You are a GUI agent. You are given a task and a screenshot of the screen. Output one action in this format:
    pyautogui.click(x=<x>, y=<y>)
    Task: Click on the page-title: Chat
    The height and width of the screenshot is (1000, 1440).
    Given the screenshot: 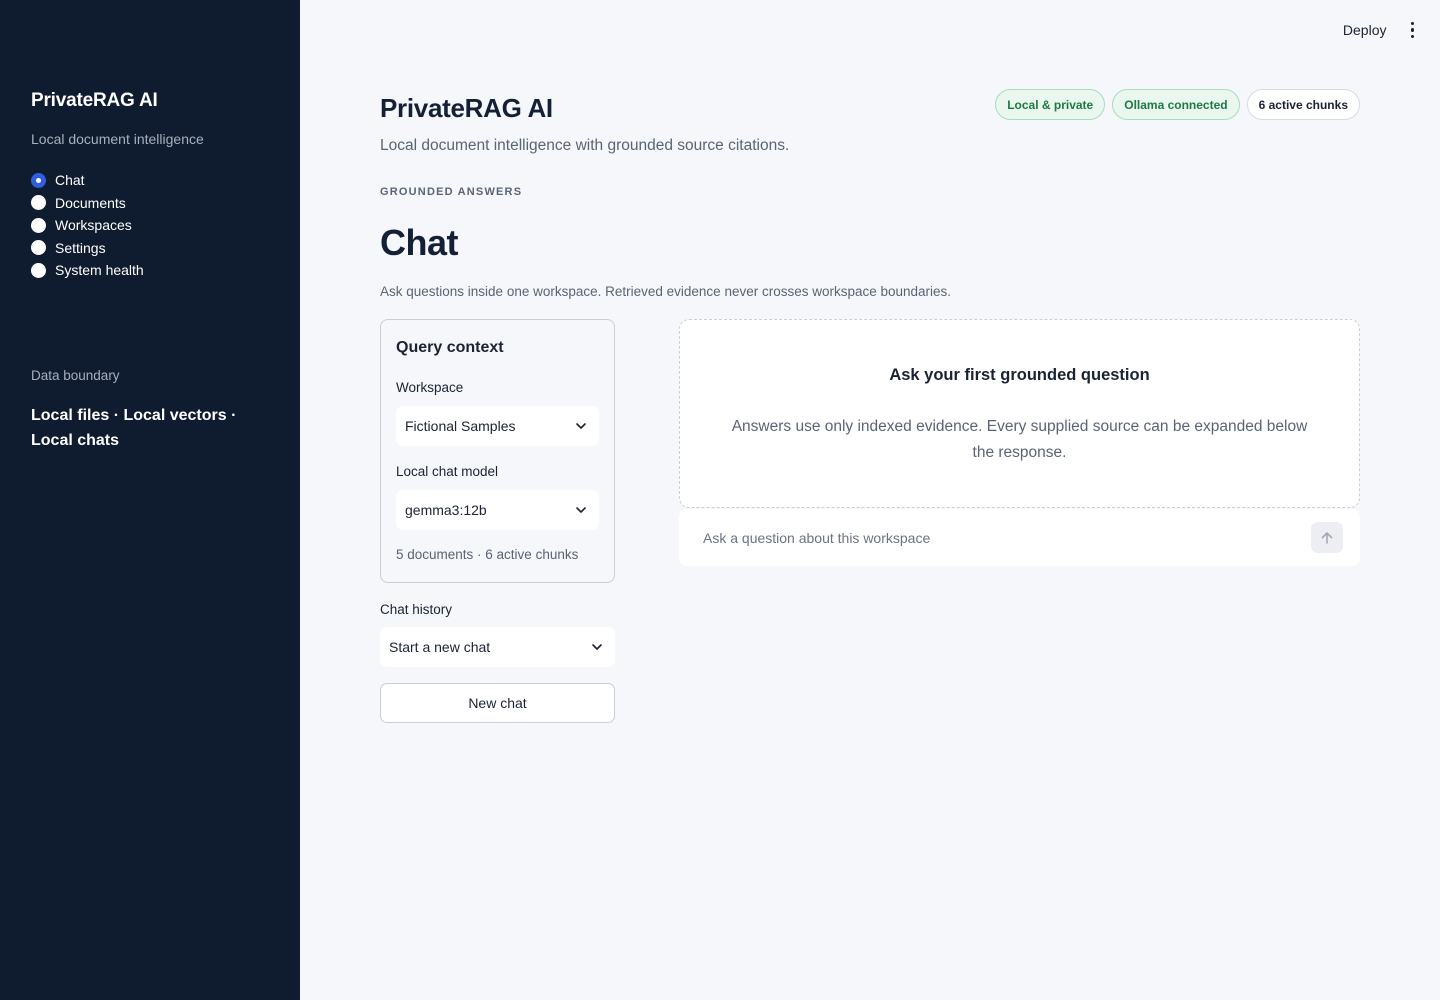 What is the action you would take?
    pyautogui.click(x=419, y=242)
    